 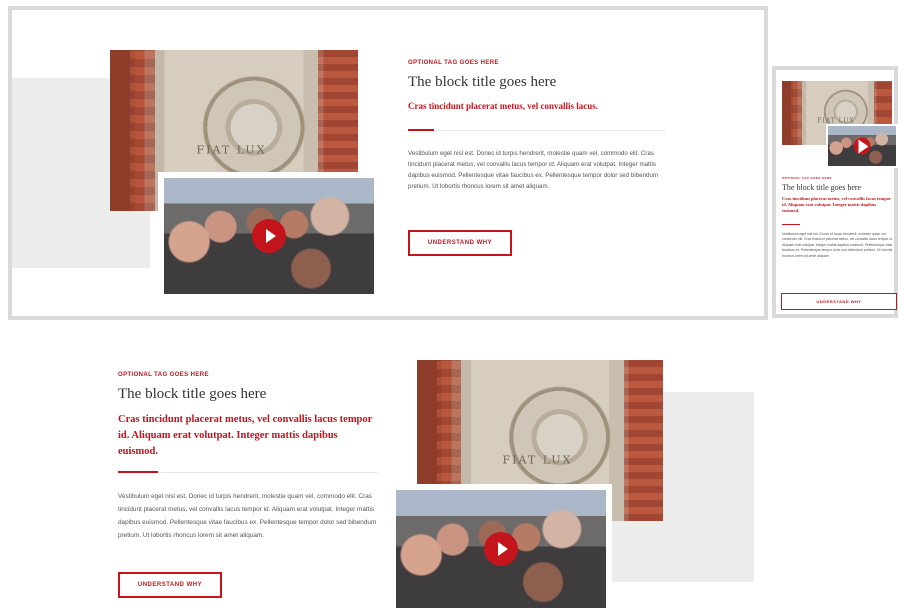 I want to click on play-icon-bottom, so click(x=501, y=549).